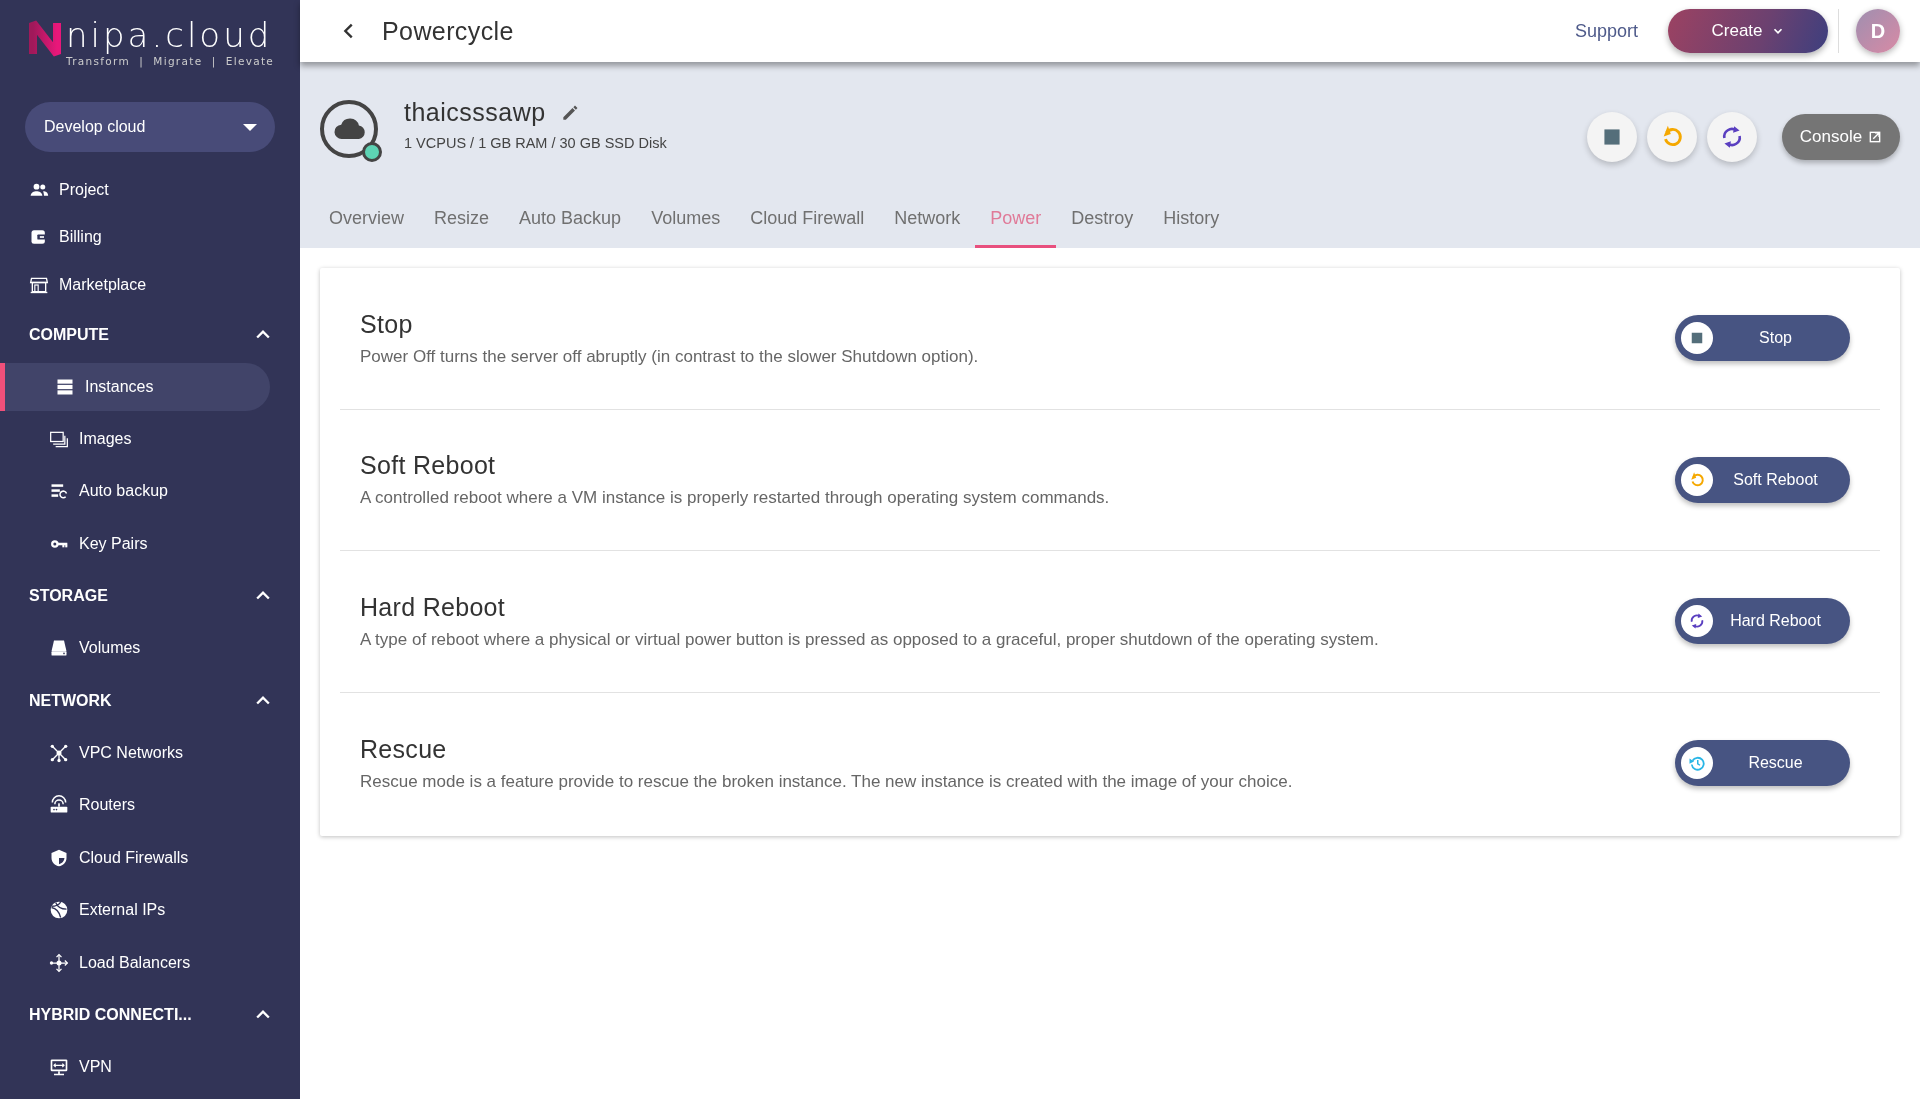 This screenshot has width=1920, height=1099. I want to click on sidebar-item: VPN, so click(135, 1067).